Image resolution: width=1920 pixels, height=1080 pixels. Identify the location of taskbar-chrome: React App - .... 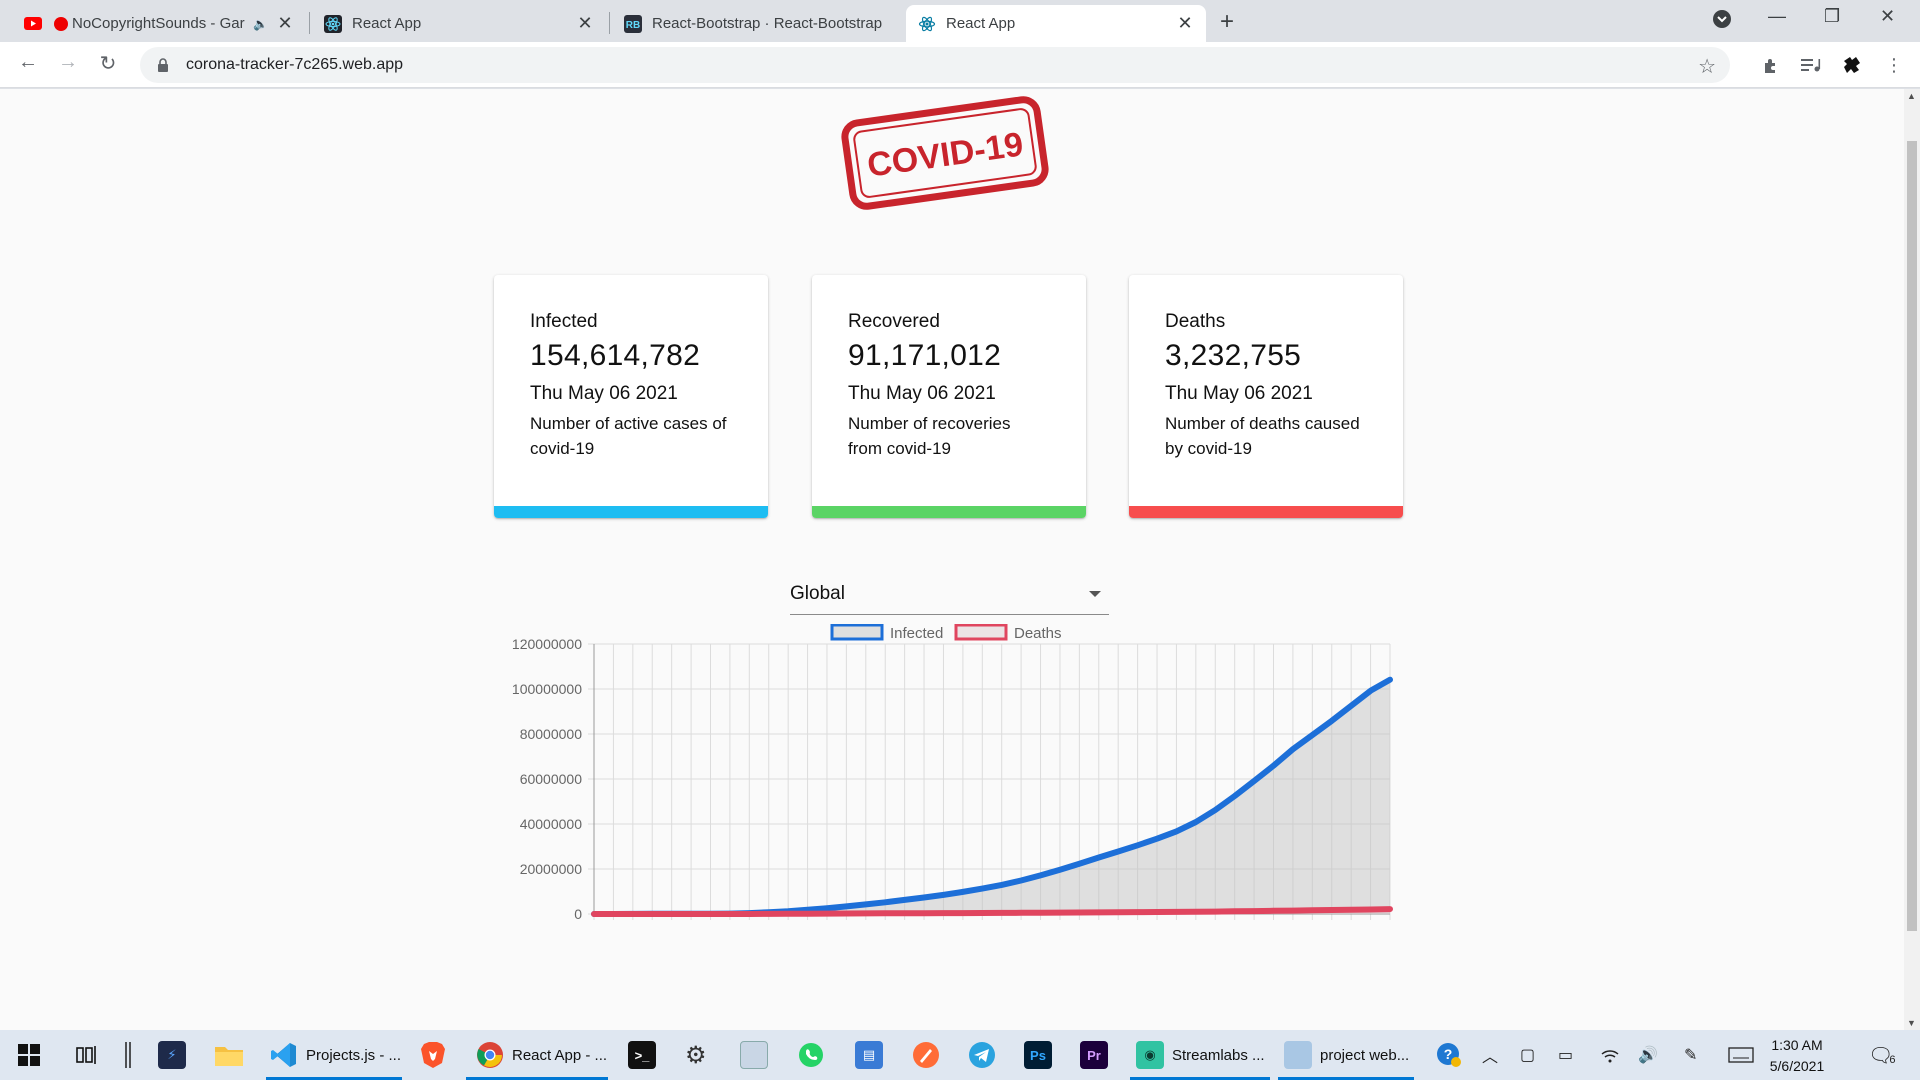
(537, 1055).